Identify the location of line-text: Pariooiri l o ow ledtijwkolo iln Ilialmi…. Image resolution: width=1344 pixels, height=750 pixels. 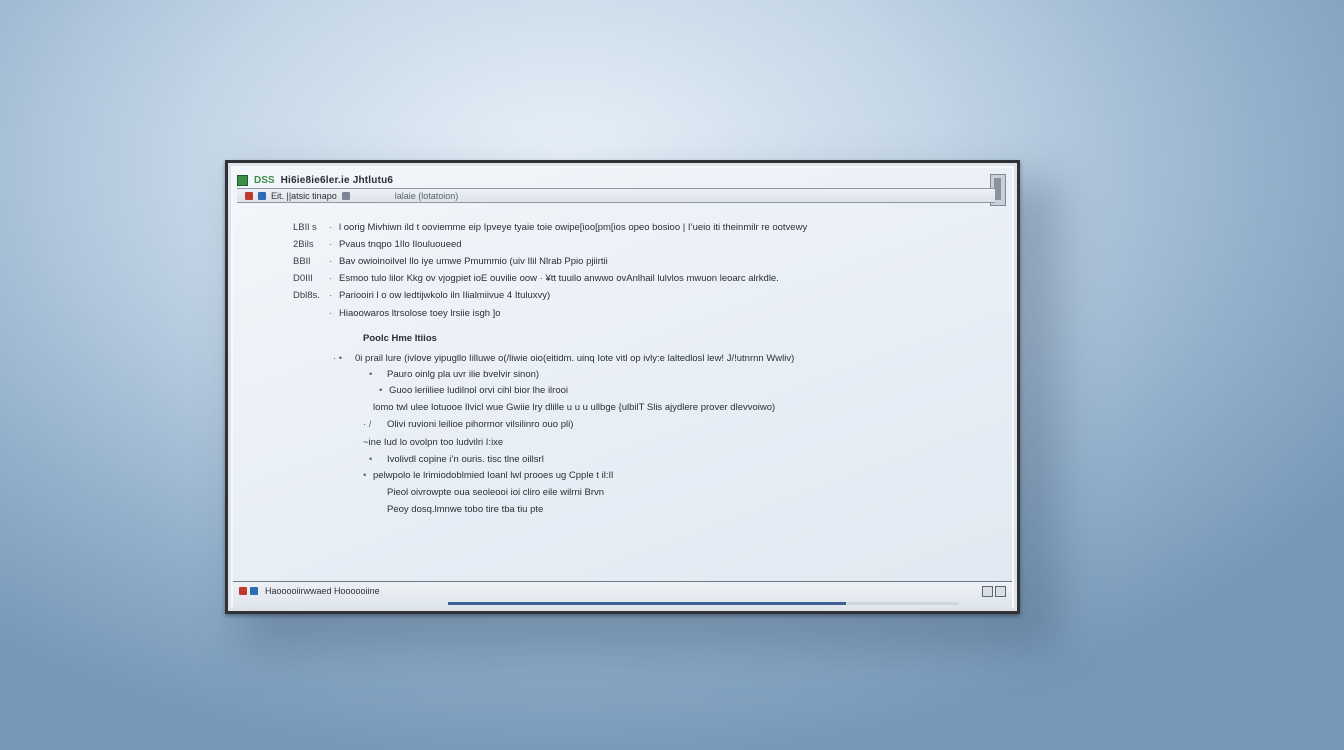
(445, 295).